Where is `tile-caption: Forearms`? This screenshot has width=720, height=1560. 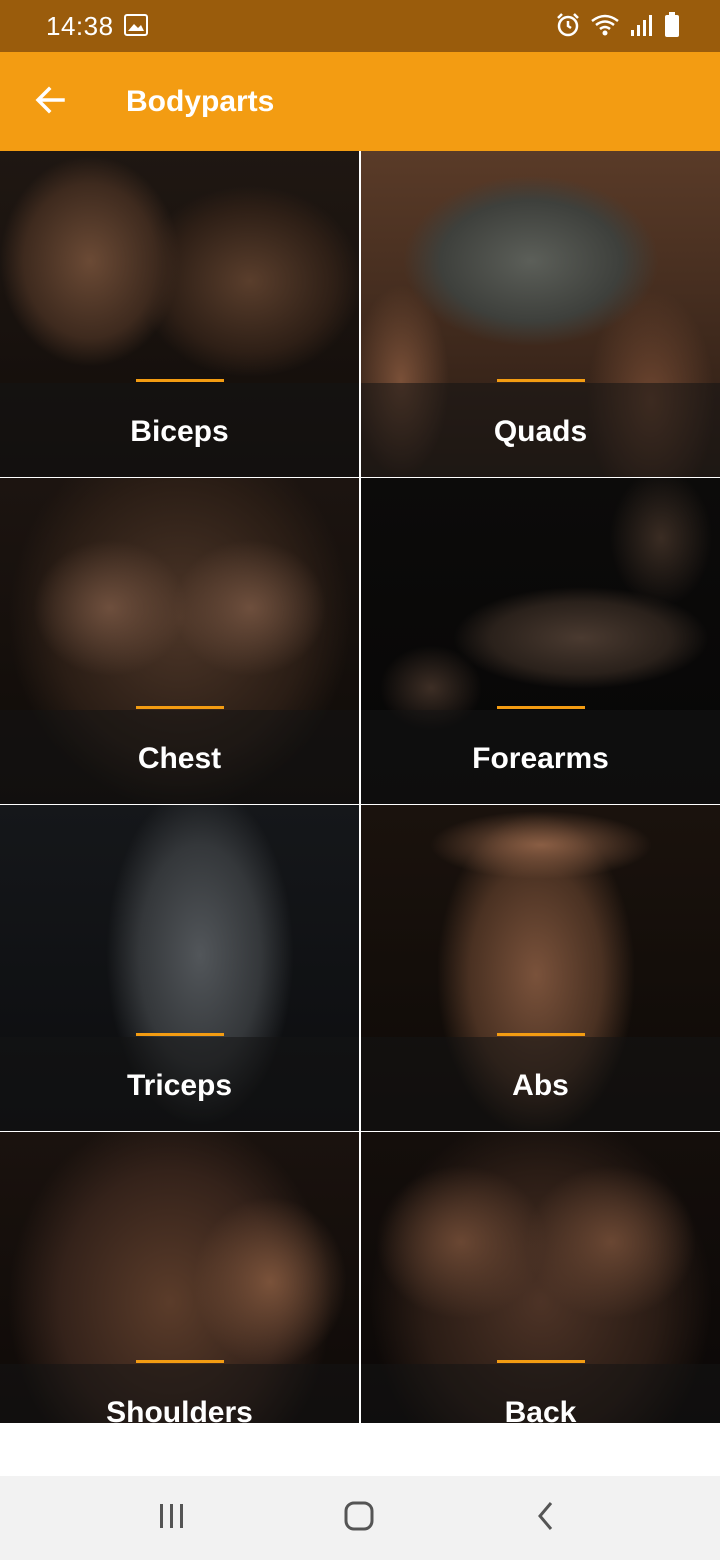 tile-caption: Forearms is located at coordinates (540, 755).